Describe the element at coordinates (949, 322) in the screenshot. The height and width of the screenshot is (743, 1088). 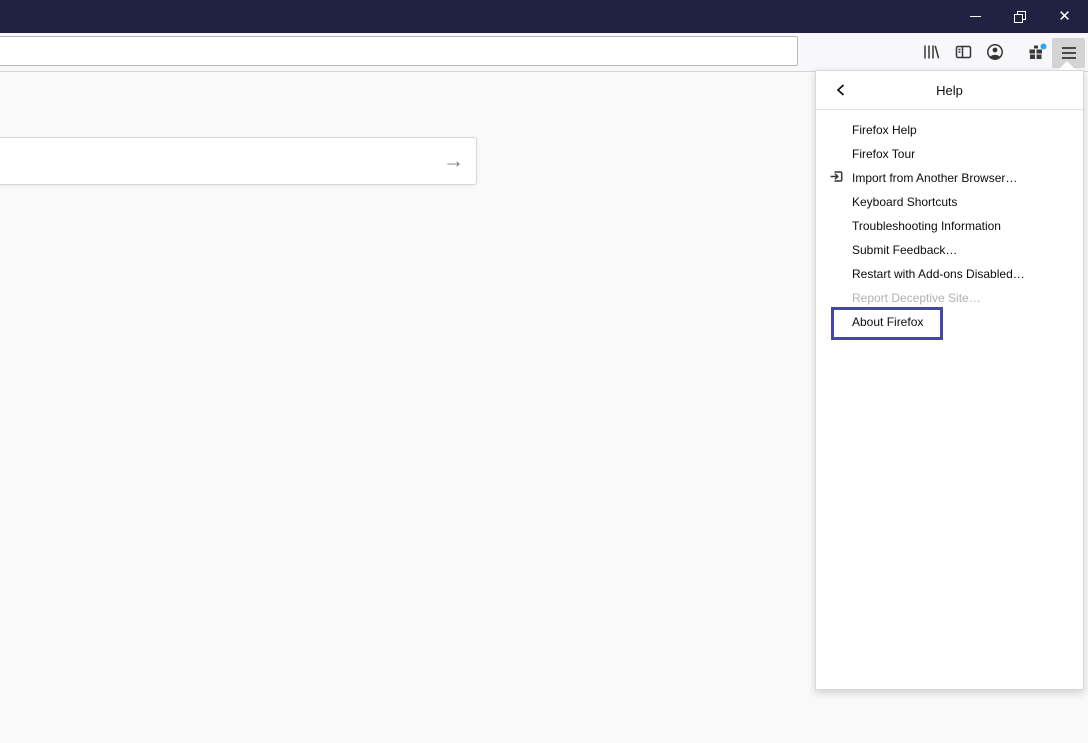
I see `menu-item-about-firefox: About Firefox` at that location.